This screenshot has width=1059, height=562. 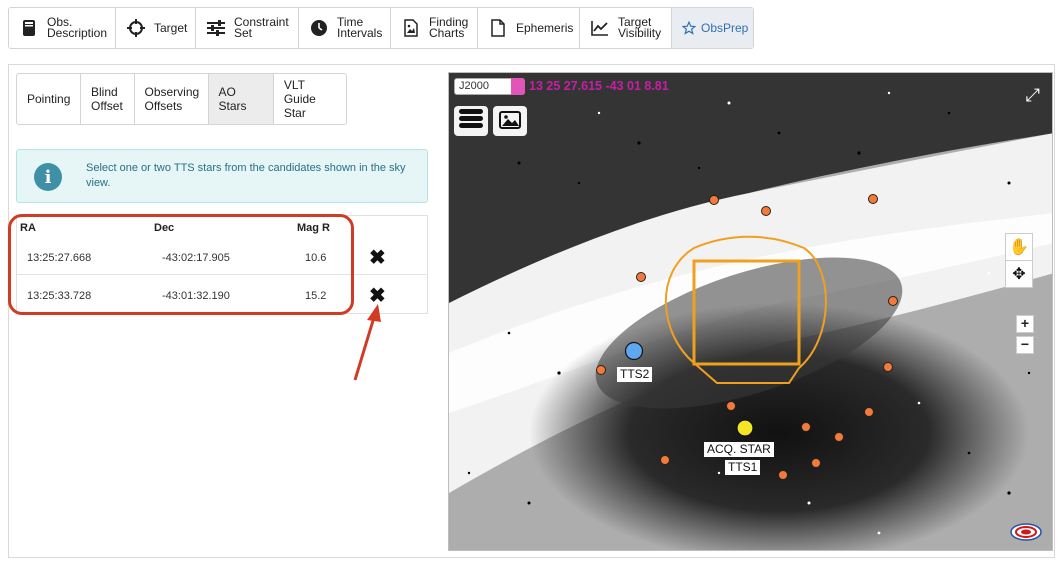 I want to click on sliders-icon, so click(x=216, y=28).